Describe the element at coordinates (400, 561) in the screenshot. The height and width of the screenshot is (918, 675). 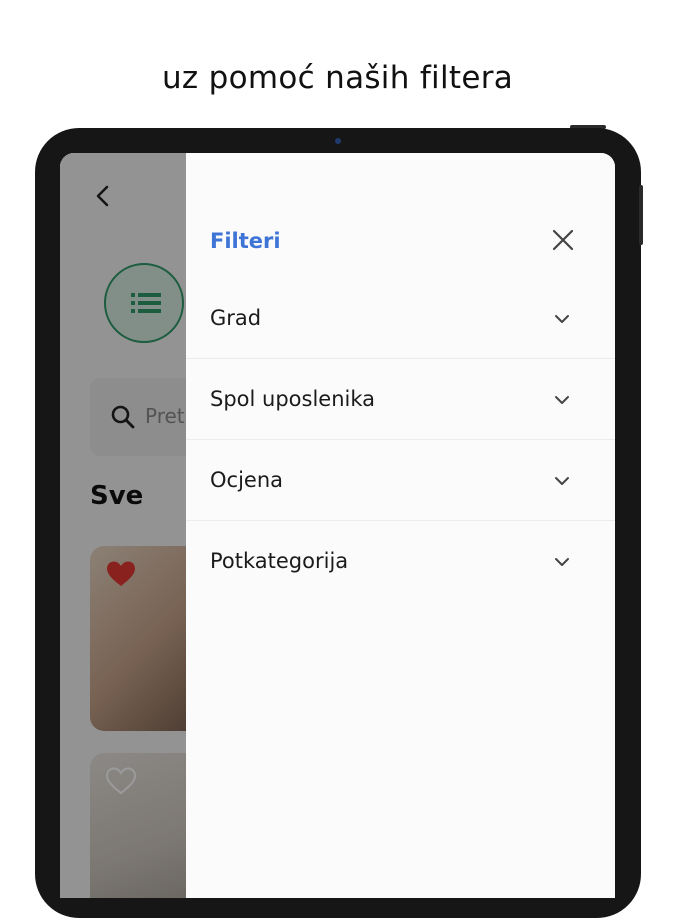
I see `filter-row-potkategorija: Potkategorija` at that location.